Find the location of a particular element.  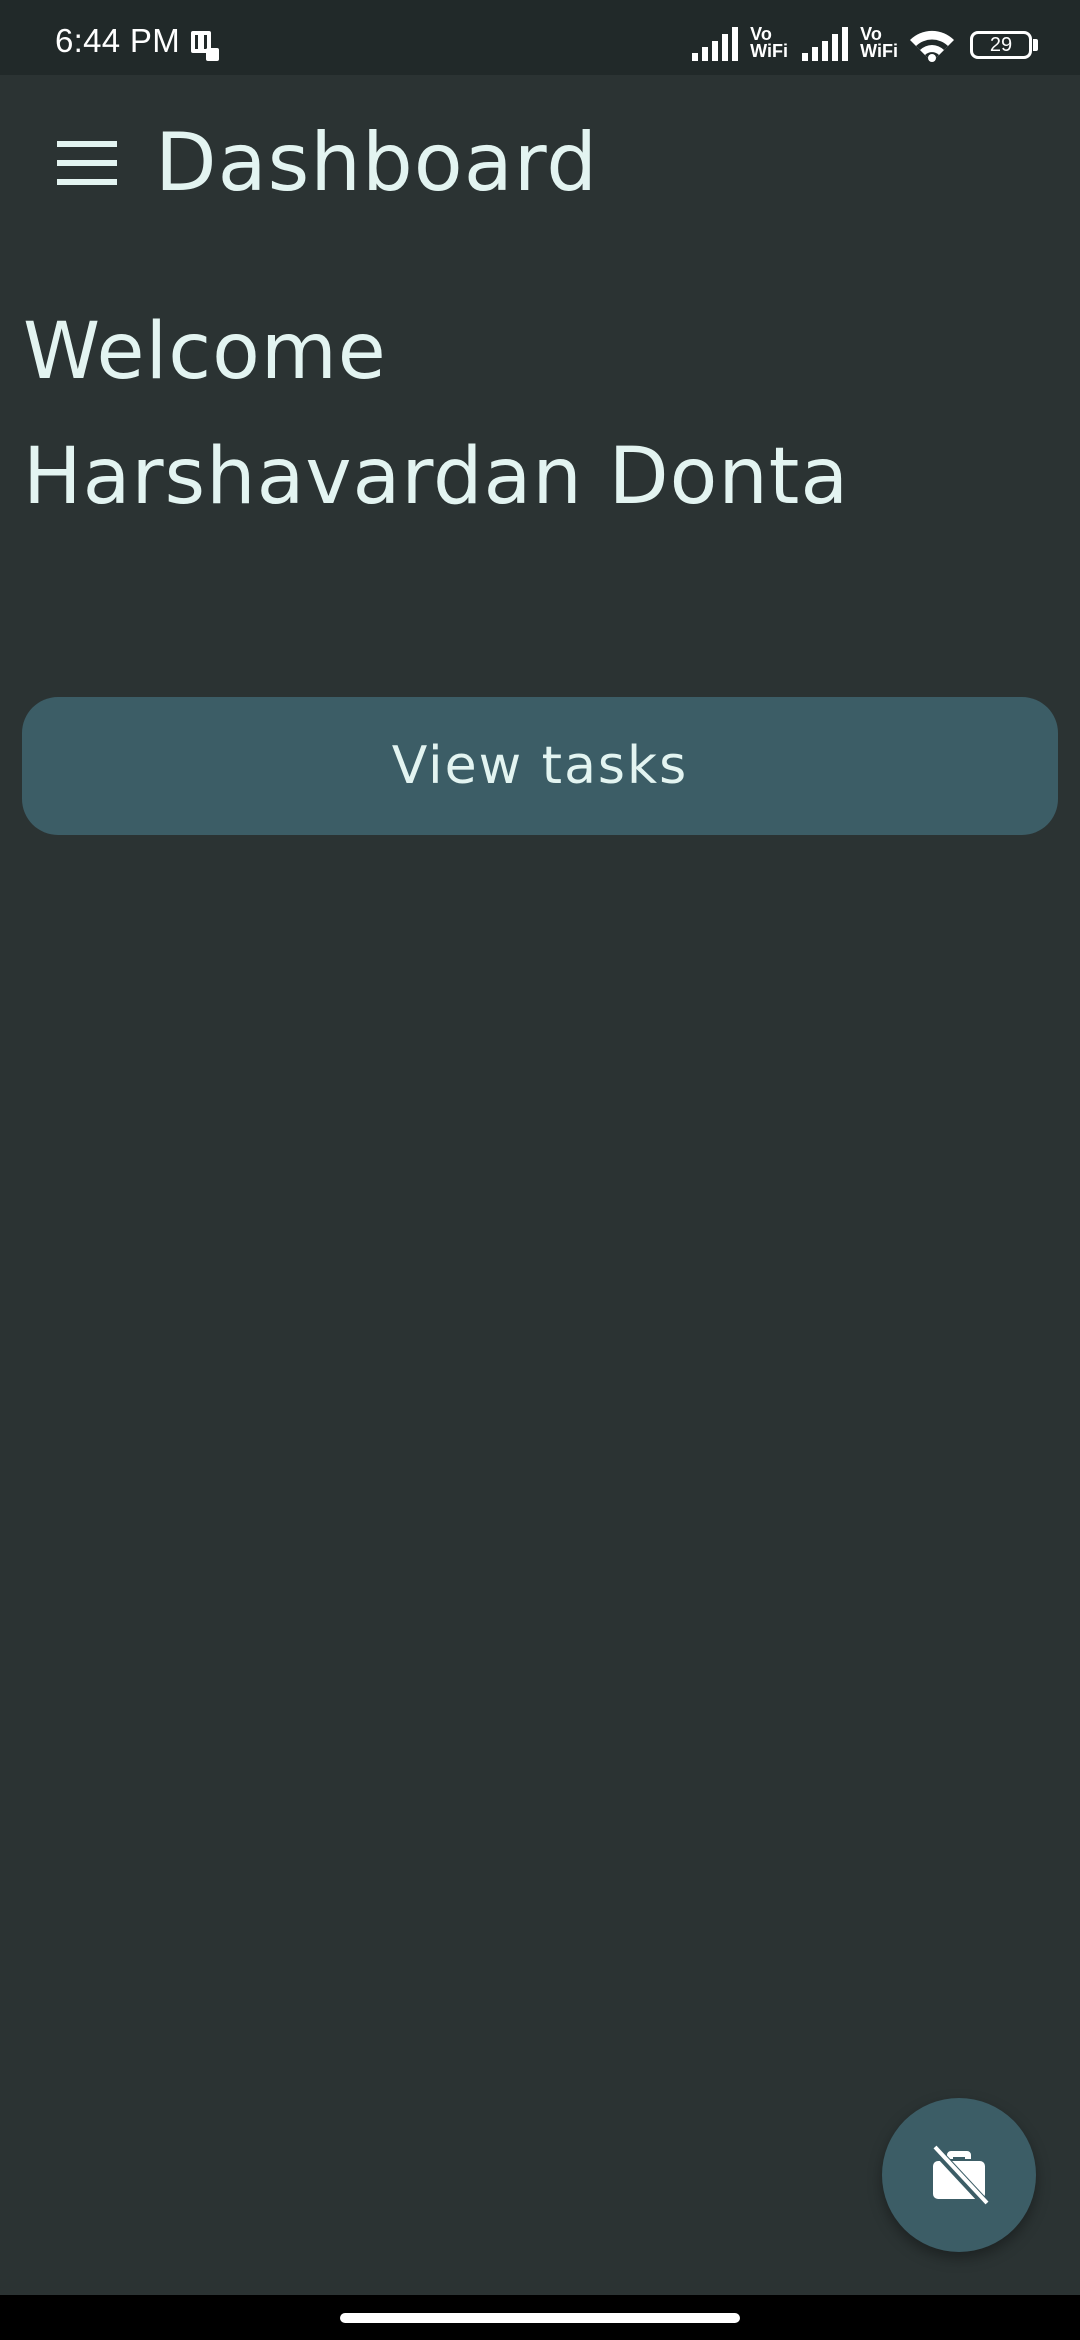

sim-card-icon is located at coordinates (205, 48).